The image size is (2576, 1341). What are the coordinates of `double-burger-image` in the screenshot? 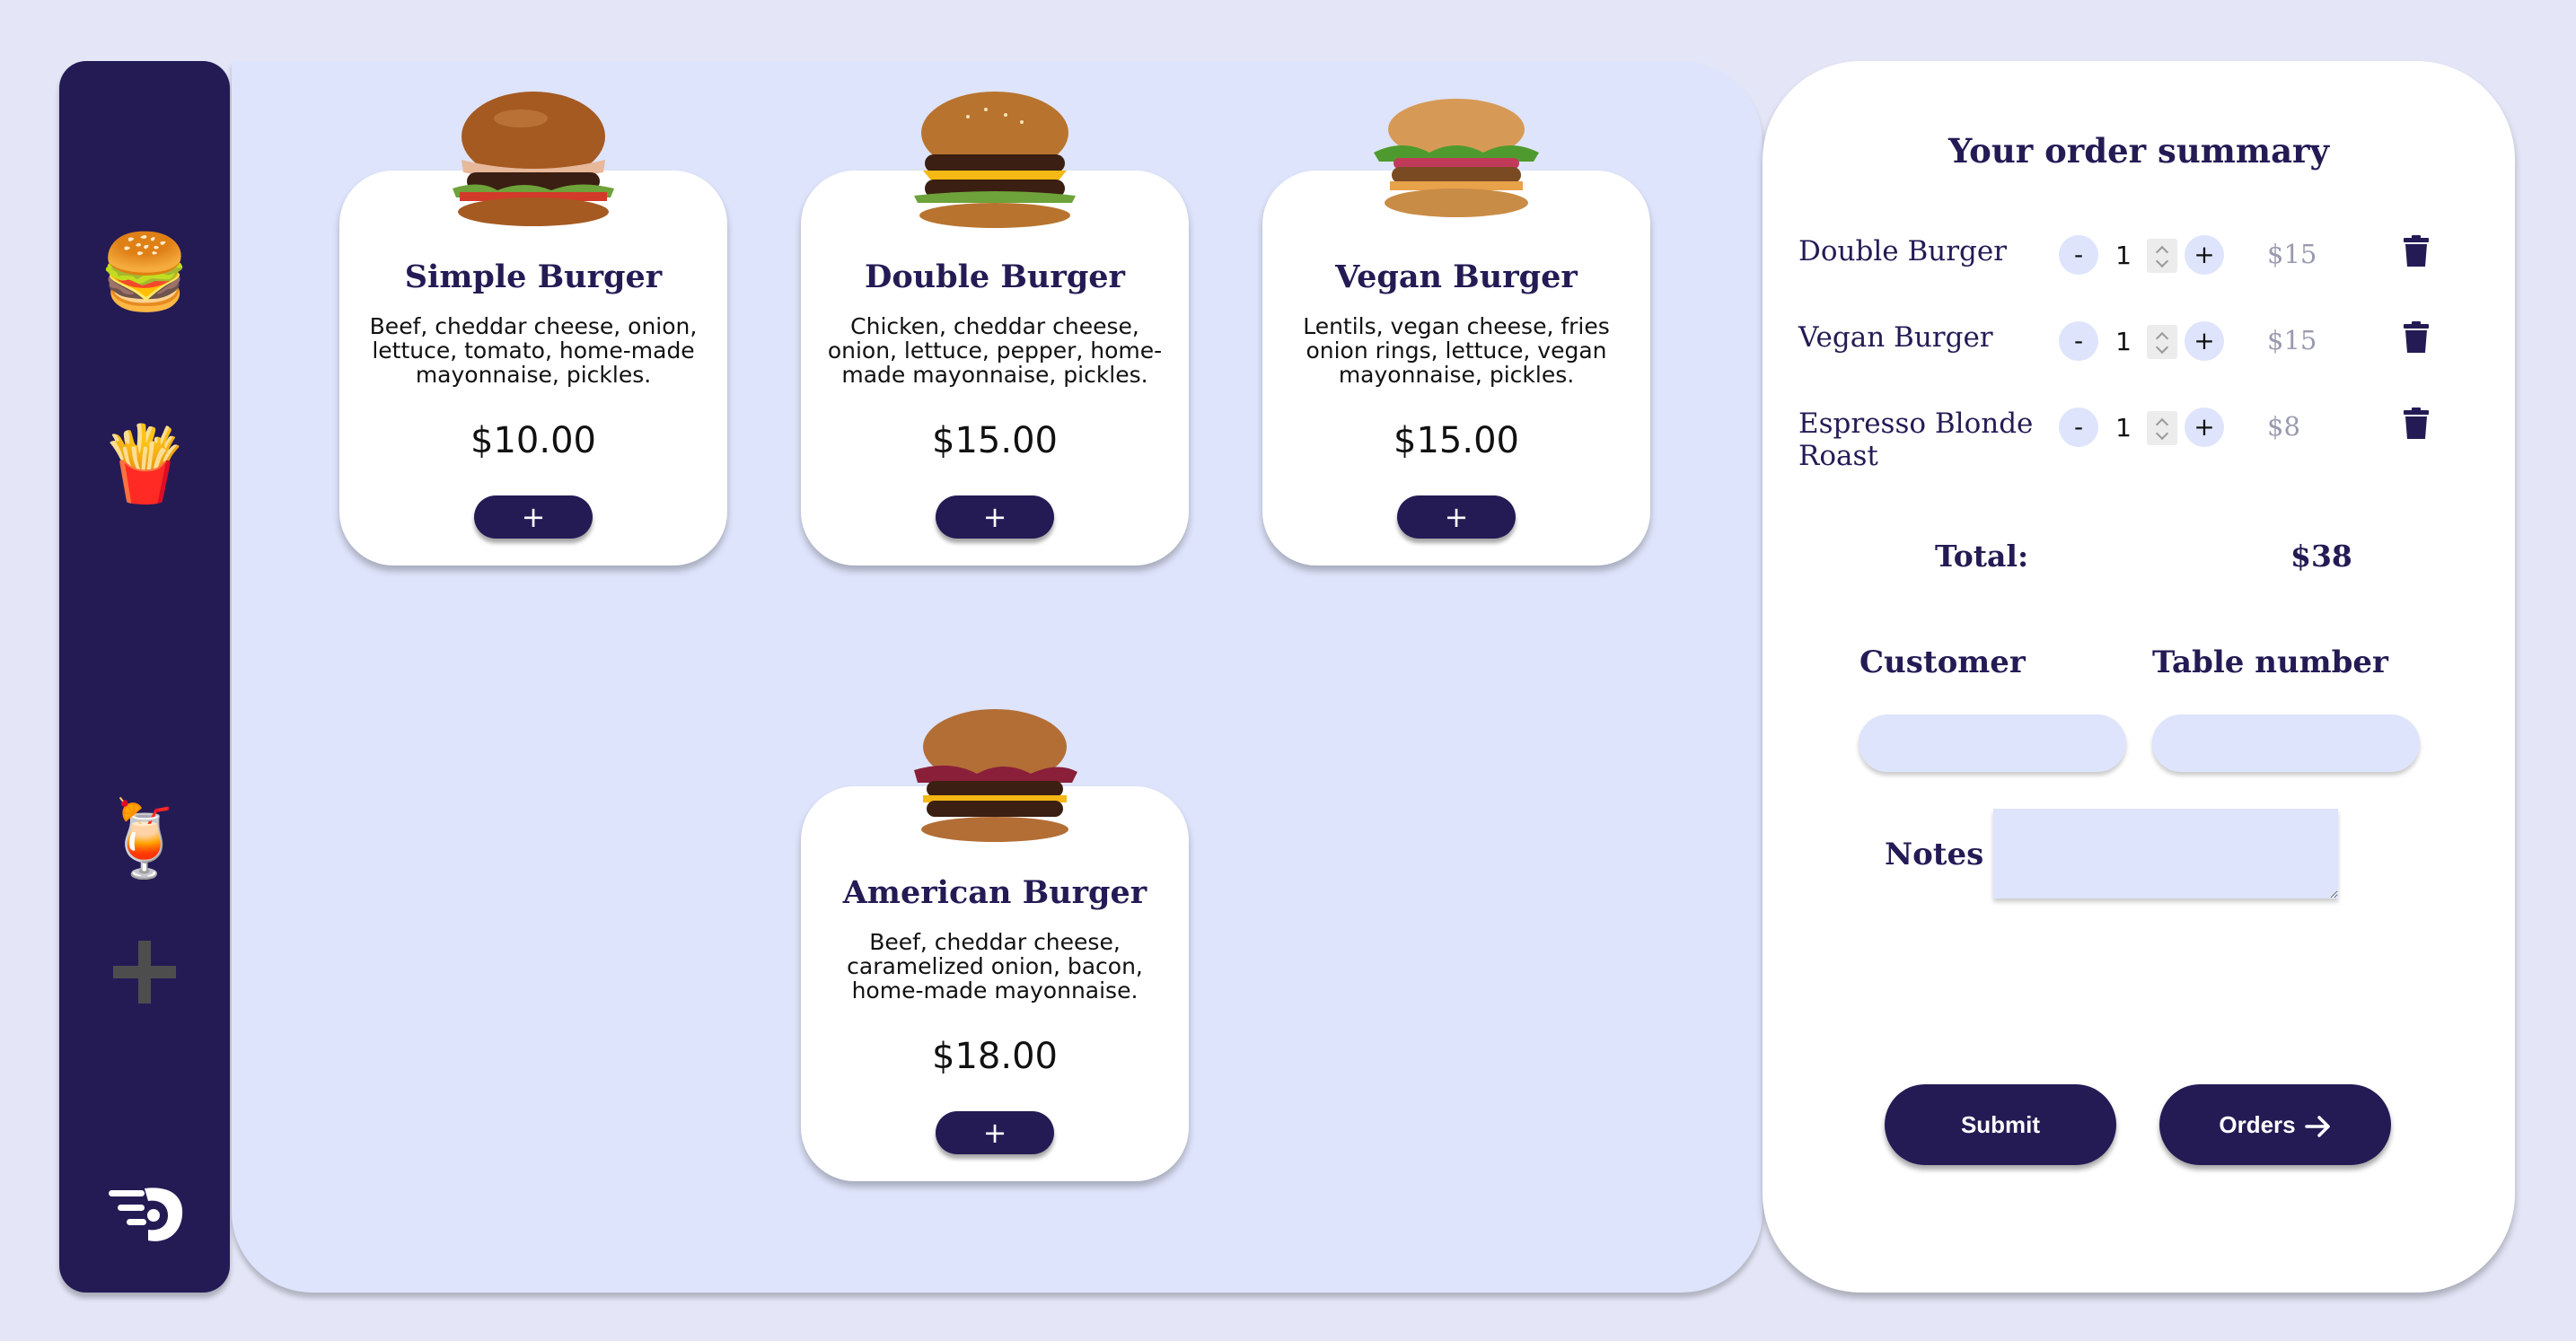 It's located at (995, 160).